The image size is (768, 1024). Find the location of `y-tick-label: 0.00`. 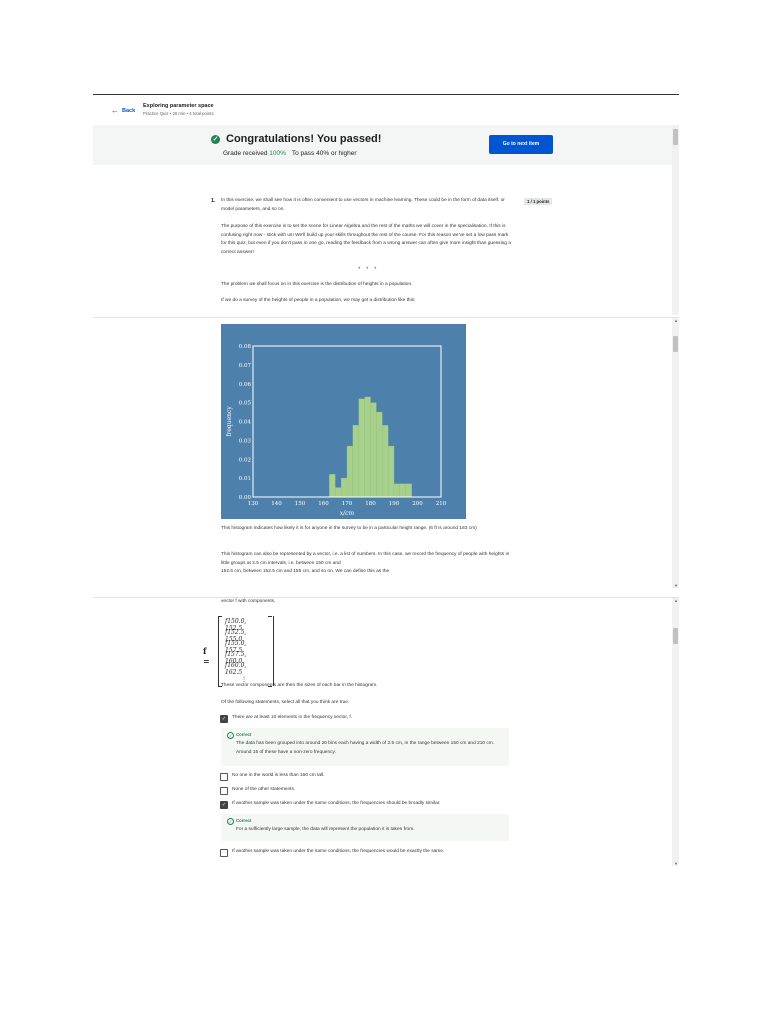

y-tick-label: 0.00 is located at coordinates (245, 498).